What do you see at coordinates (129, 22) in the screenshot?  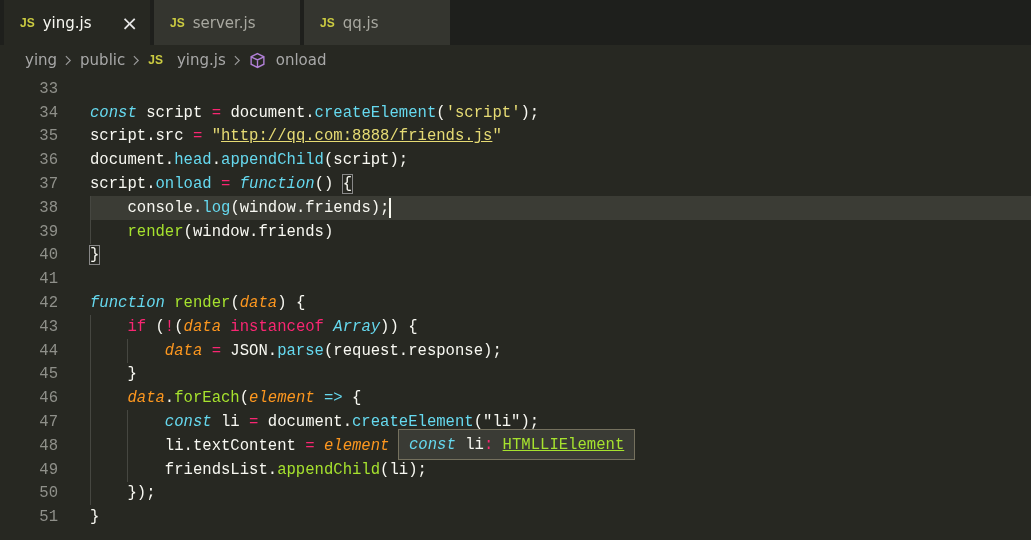 I see `close-icon: ×` at bounding box center [129, 22].